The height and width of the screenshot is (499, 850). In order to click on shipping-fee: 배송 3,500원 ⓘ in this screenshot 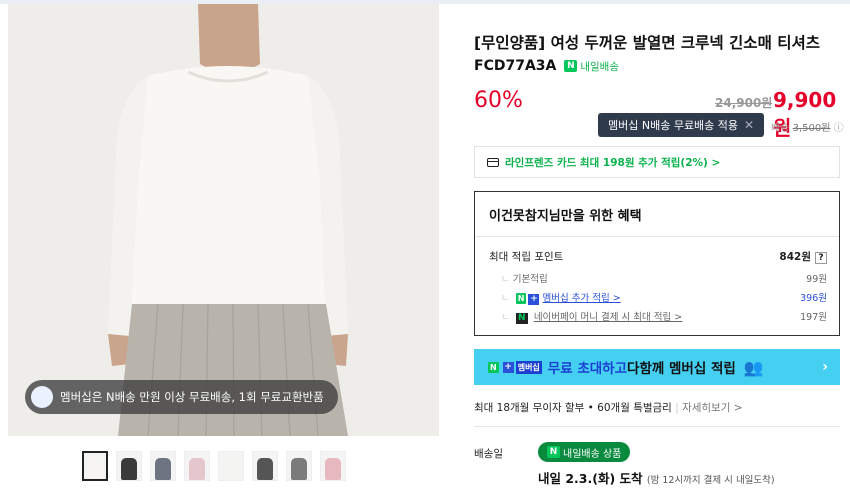, I will do `click(807, 126)`.